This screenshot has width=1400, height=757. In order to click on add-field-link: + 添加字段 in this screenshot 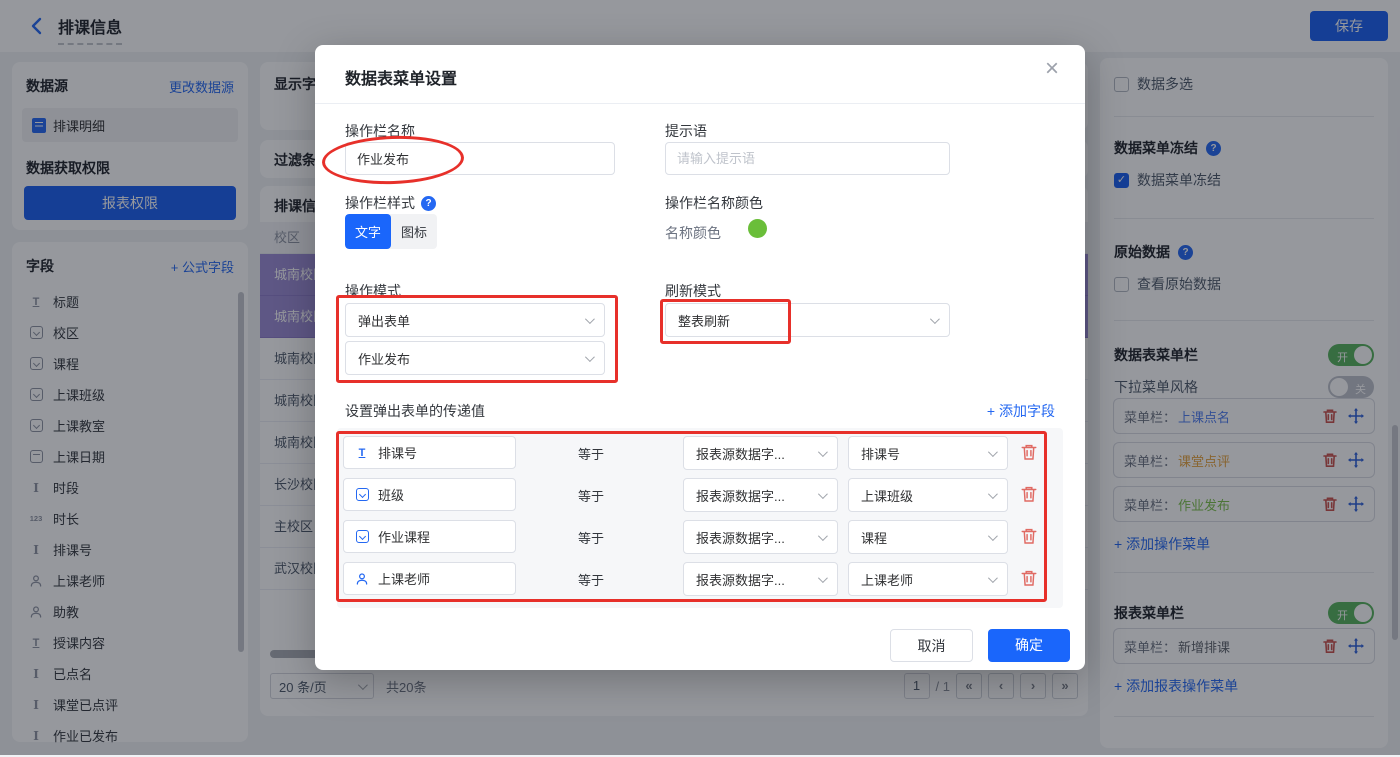, I will do `click(1021, 411)`.